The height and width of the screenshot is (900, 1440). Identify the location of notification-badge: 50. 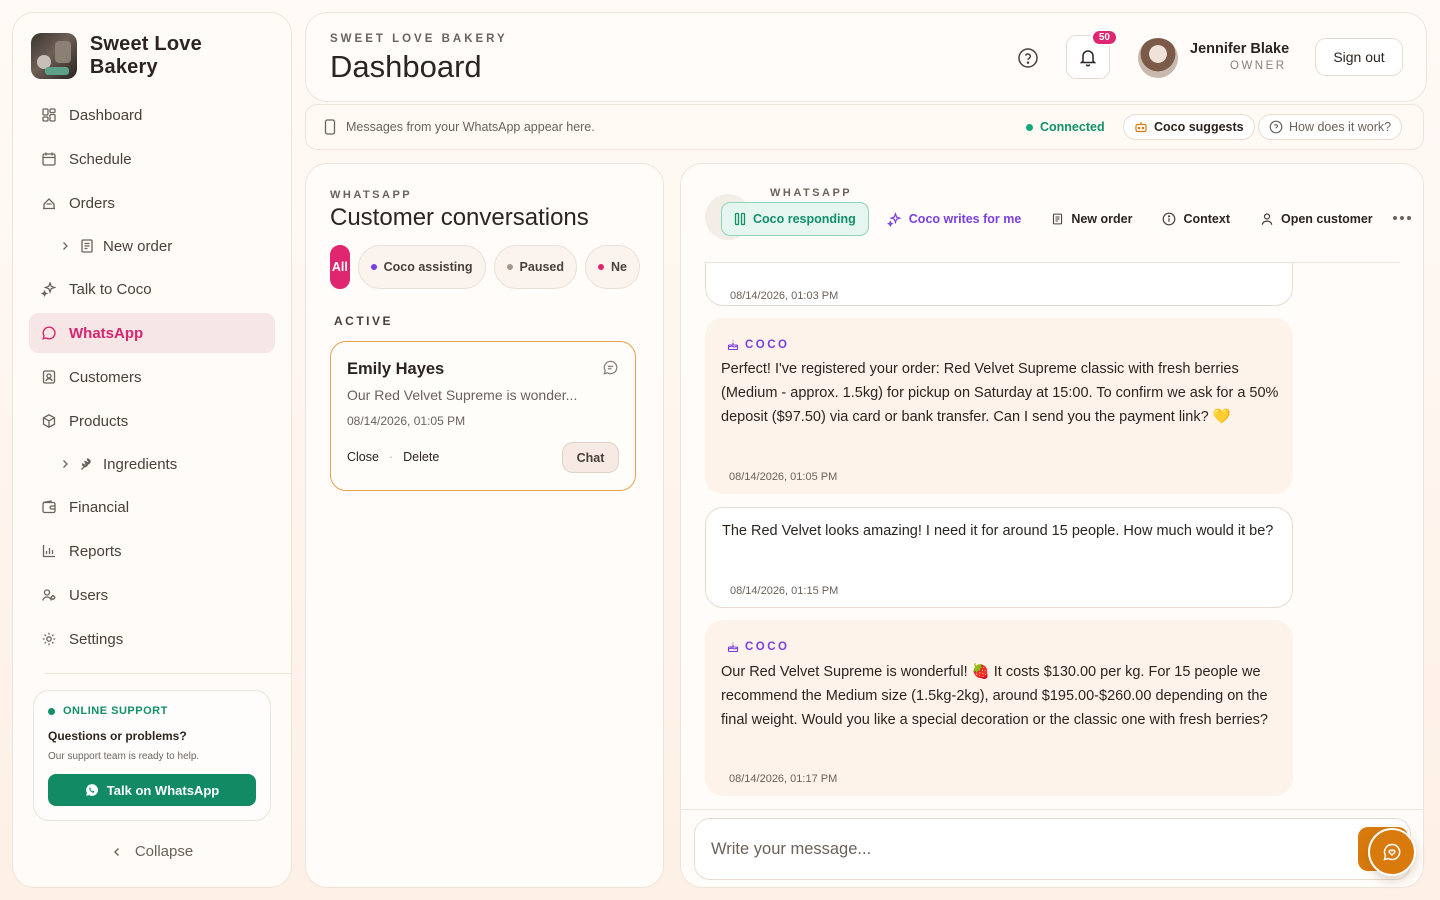
(1104, 37).